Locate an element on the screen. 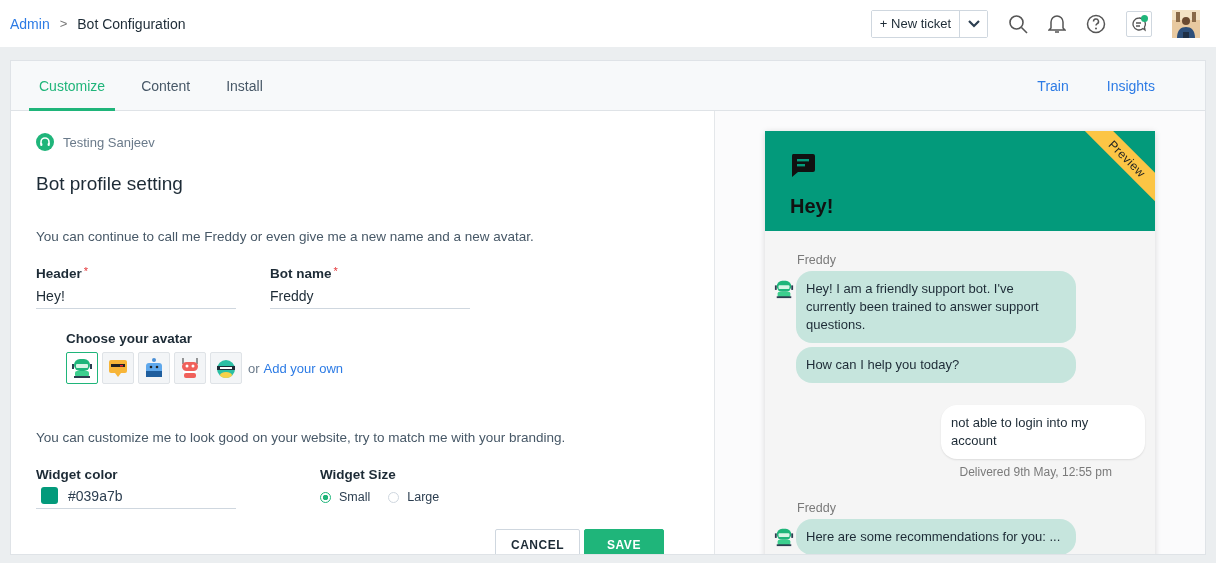 The image size is (1216, 563). description-text: You can customize me to look good on your website, try to match me with your branding. is located at coordinates (301, 437).